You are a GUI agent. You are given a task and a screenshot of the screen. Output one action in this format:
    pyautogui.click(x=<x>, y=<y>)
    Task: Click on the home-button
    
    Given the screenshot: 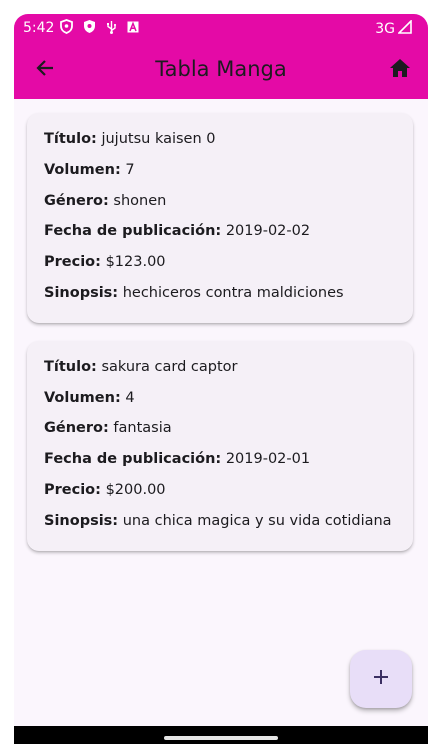 What is the action you would take?
    pyautogui.click(x=400, y=70)
    